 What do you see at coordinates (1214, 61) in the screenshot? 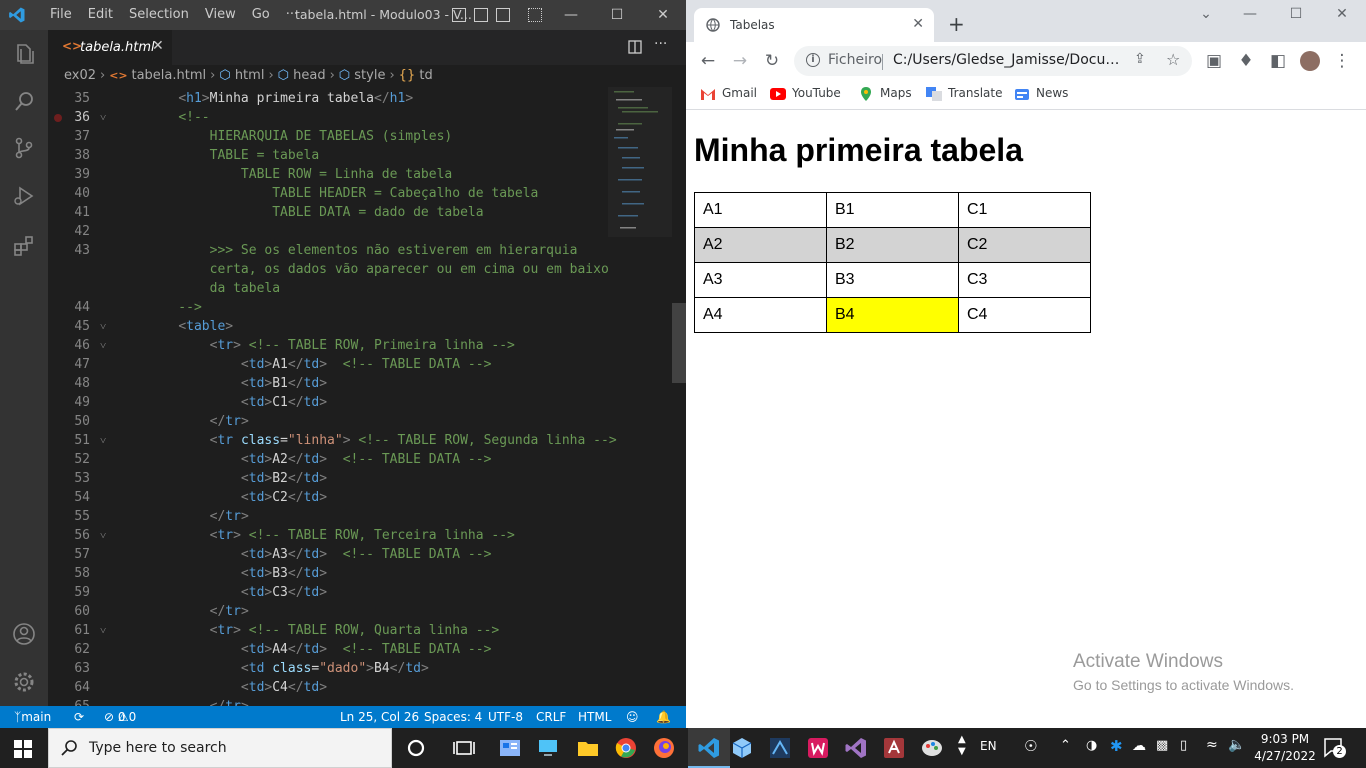
I see `screenshot-icon: ▣` at bounding box center [1214, 61].